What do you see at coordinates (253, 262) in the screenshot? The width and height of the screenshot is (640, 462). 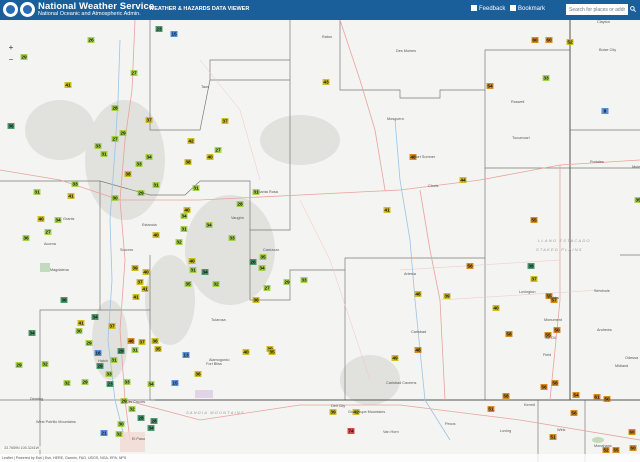 I see `station-marker: 26` at bounding box center [253, 262].